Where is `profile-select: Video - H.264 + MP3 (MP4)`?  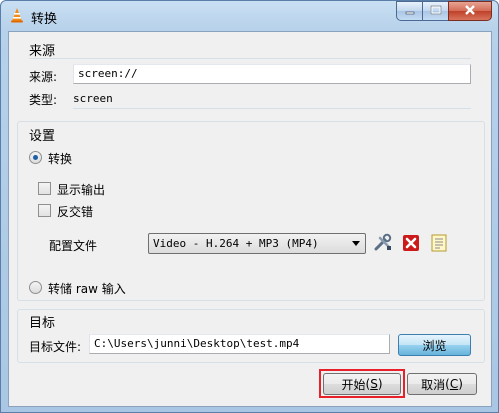 profile-select: Video - H.264 + MP3 (MP4) is located at coordinates (257, 243).